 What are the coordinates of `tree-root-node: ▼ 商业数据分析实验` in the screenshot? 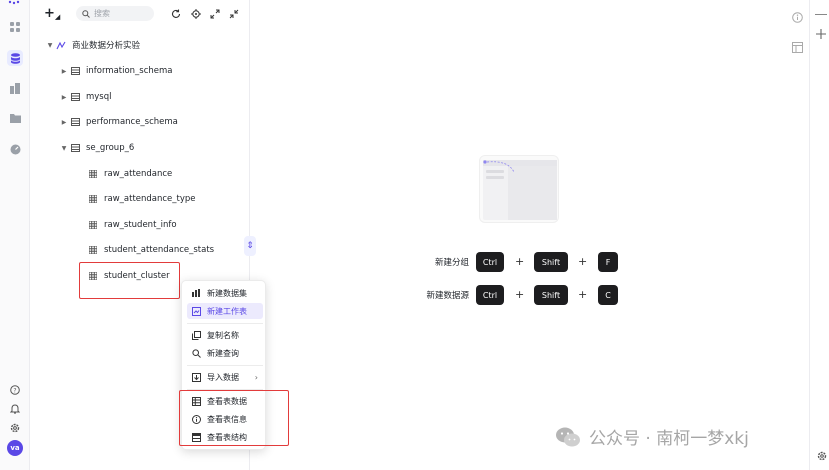 It's located at (92, 45).